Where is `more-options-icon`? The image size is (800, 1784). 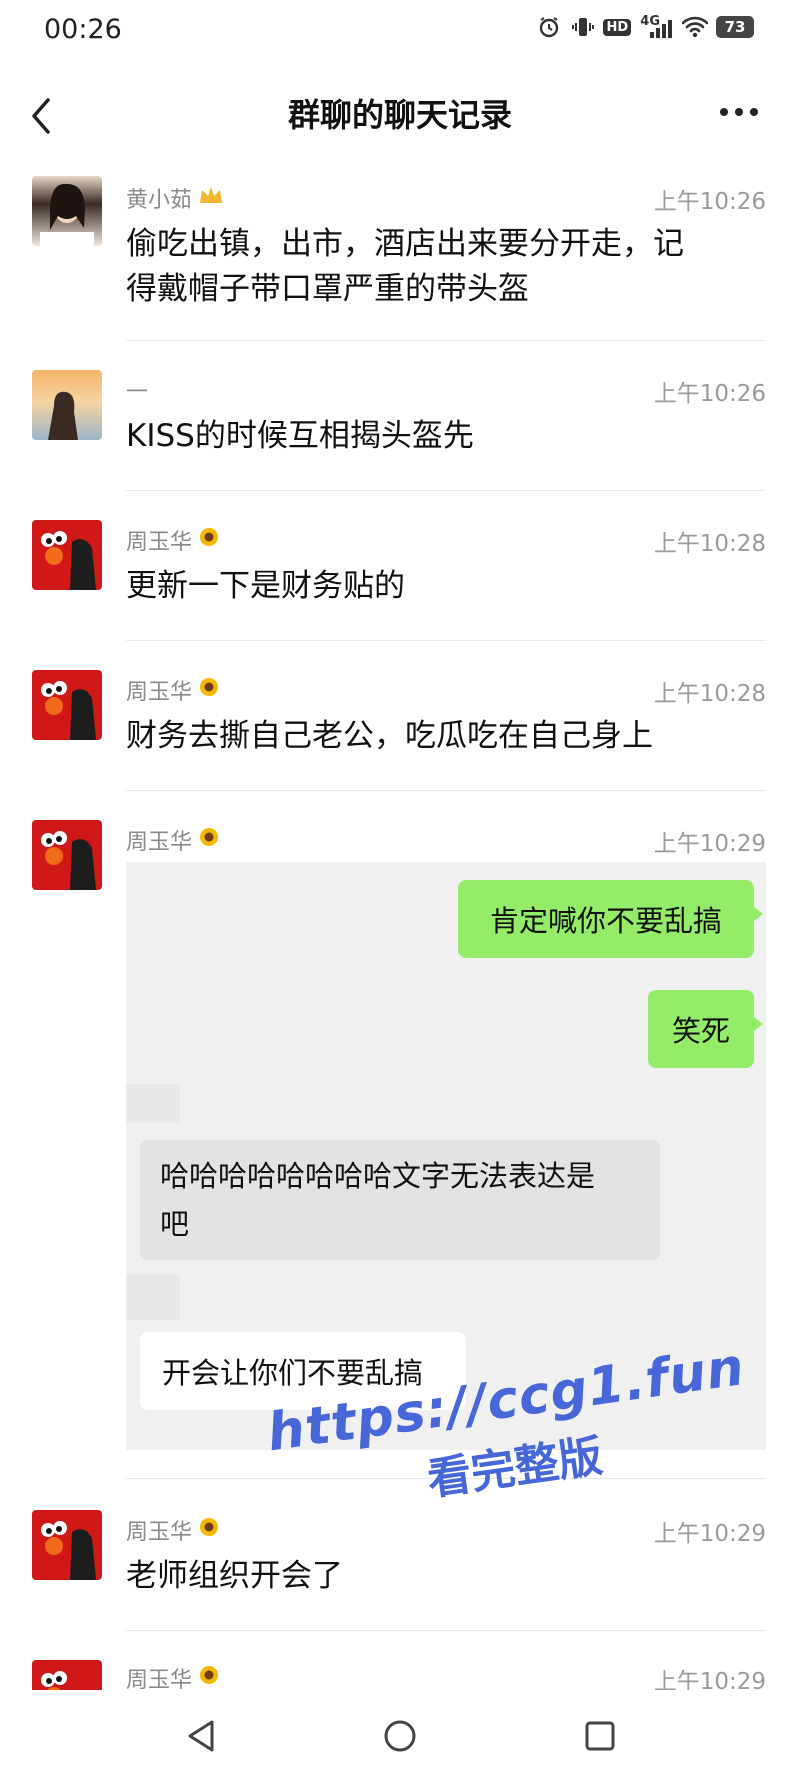
more-options-icon is located at coordinates (739, 112).